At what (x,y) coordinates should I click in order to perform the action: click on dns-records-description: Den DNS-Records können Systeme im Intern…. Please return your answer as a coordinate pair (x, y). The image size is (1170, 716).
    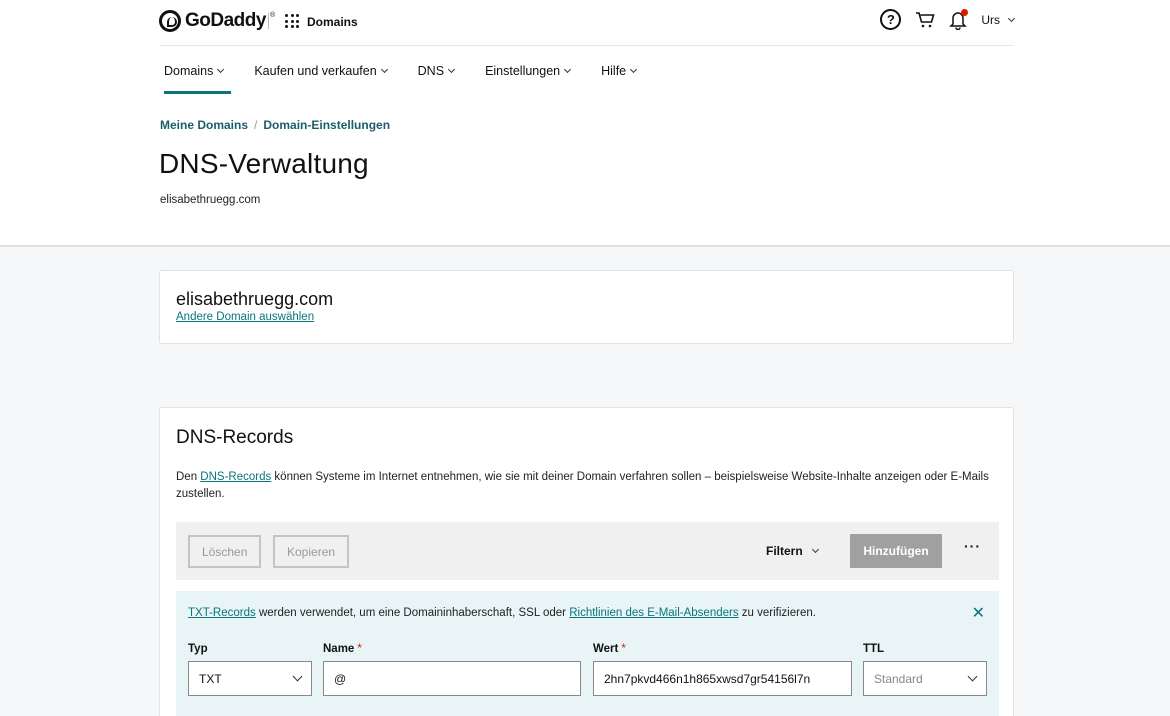
    Looking at the image, I should click on (582, 485).